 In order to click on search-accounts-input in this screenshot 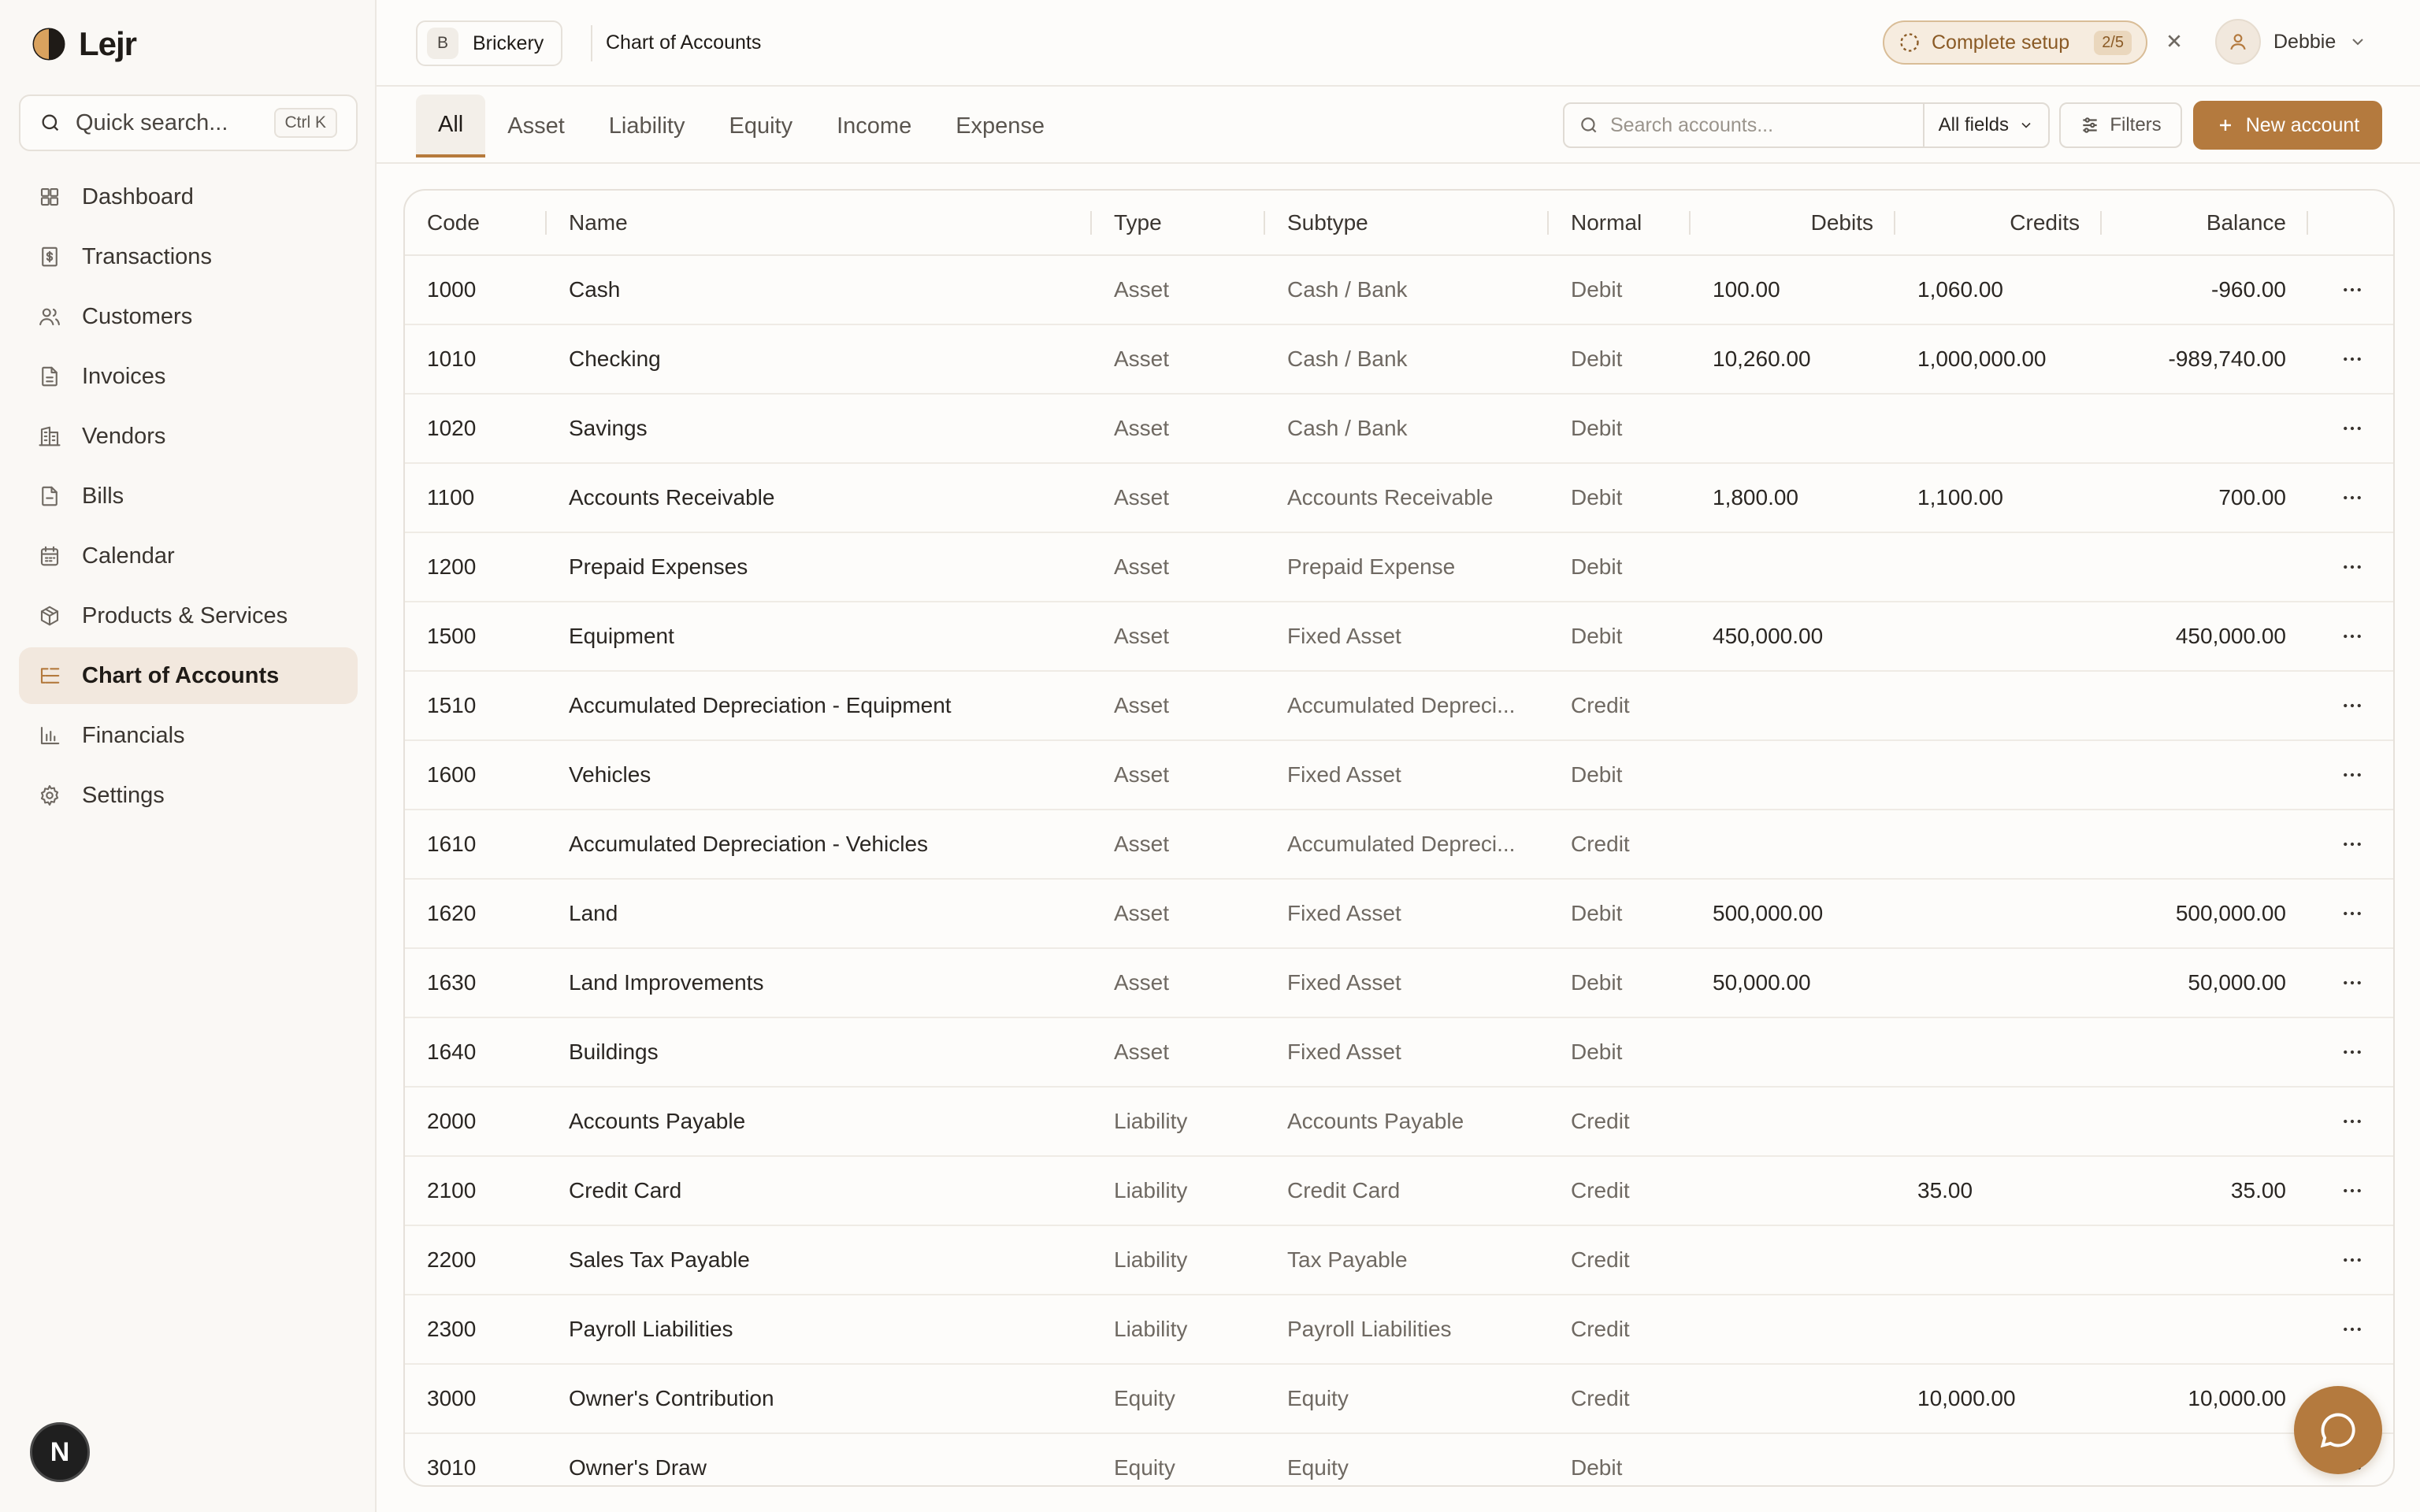, I will do `click(1767, 125)`.